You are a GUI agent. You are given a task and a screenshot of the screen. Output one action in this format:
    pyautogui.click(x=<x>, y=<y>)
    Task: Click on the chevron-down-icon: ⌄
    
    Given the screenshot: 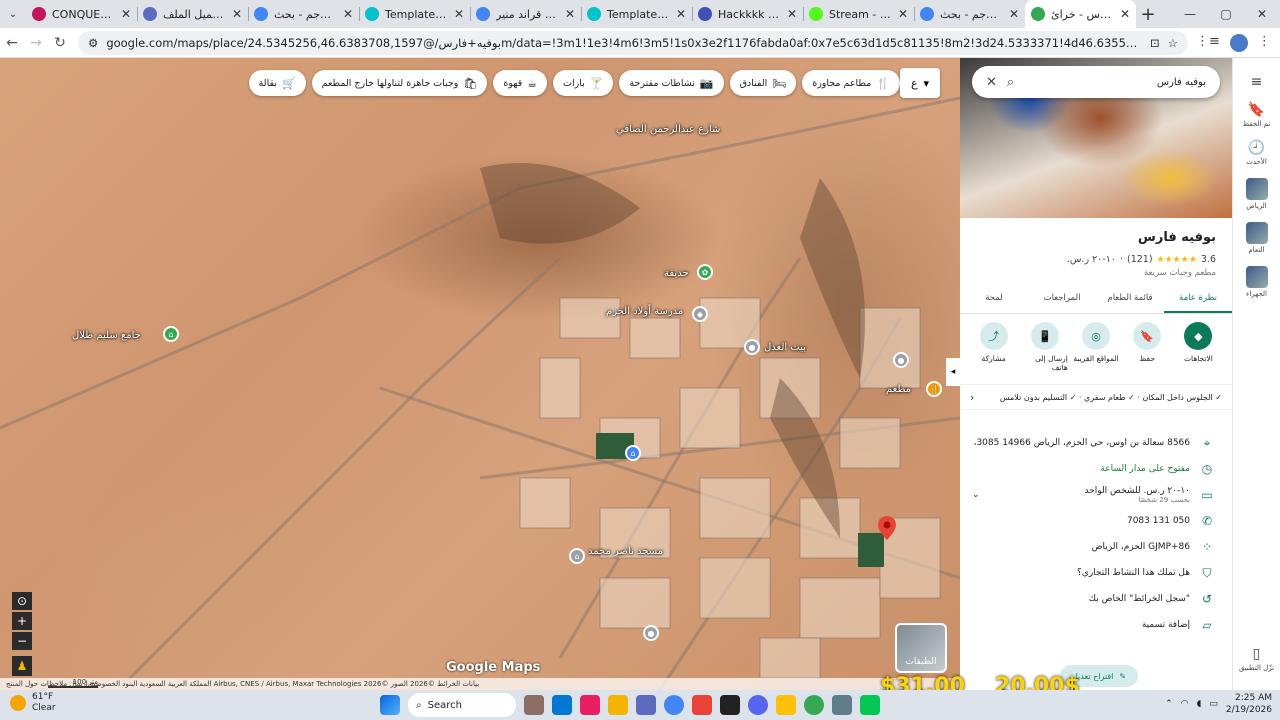 What is the action you would take?
    pyautogui.click(x=976, y=495)
    